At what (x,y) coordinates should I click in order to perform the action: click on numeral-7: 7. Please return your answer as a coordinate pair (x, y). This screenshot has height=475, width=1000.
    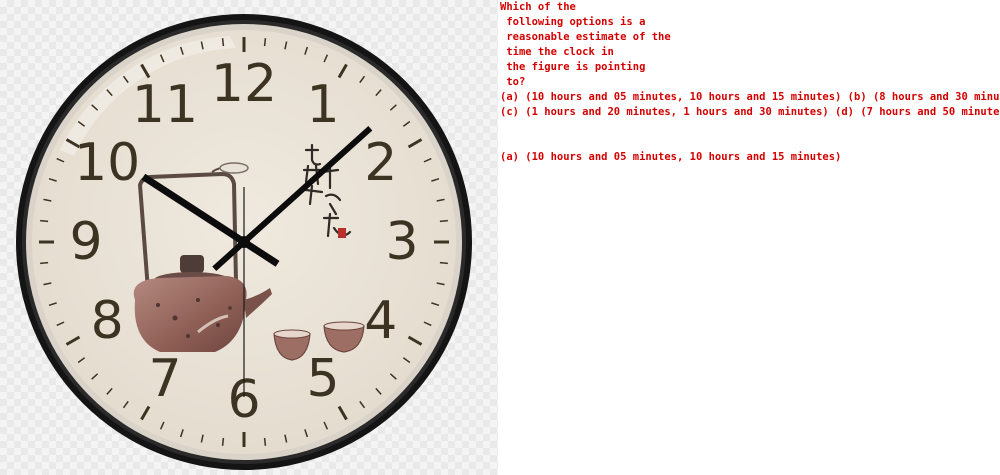
    Looking at the image, I should click on (164, 379).